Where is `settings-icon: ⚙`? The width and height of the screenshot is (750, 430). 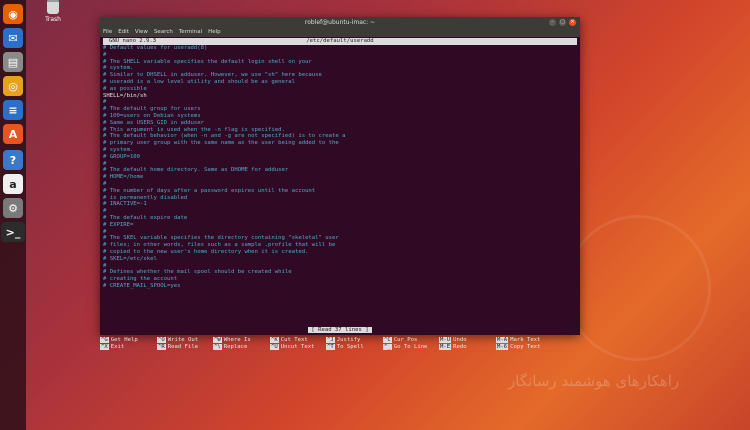
settings-icon: ⚙ is located at coordinates (13, 208).